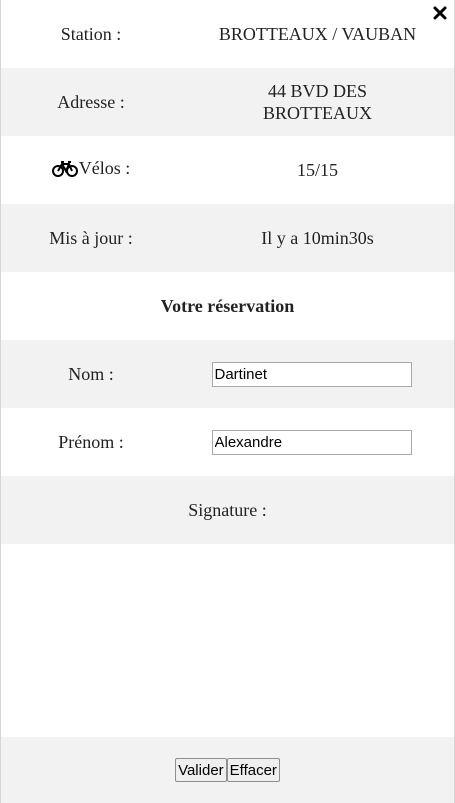 The width and height of the screenshot is (455, 803). I want to click on reservation-heading: Votre réservation, so click(227, 305).